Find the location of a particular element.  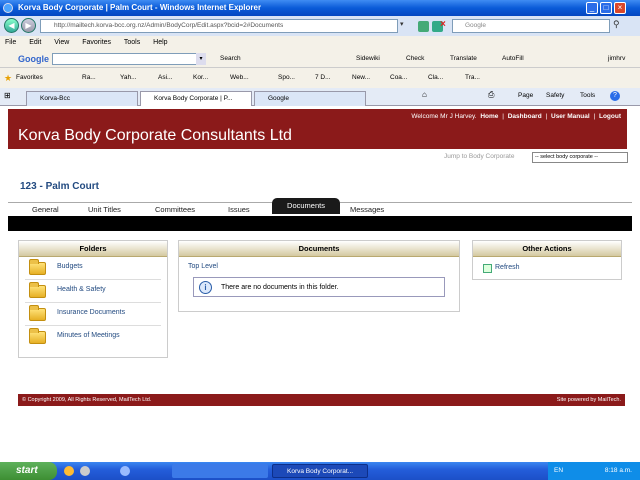

taskbar-item is located at coordinates (220, 471).